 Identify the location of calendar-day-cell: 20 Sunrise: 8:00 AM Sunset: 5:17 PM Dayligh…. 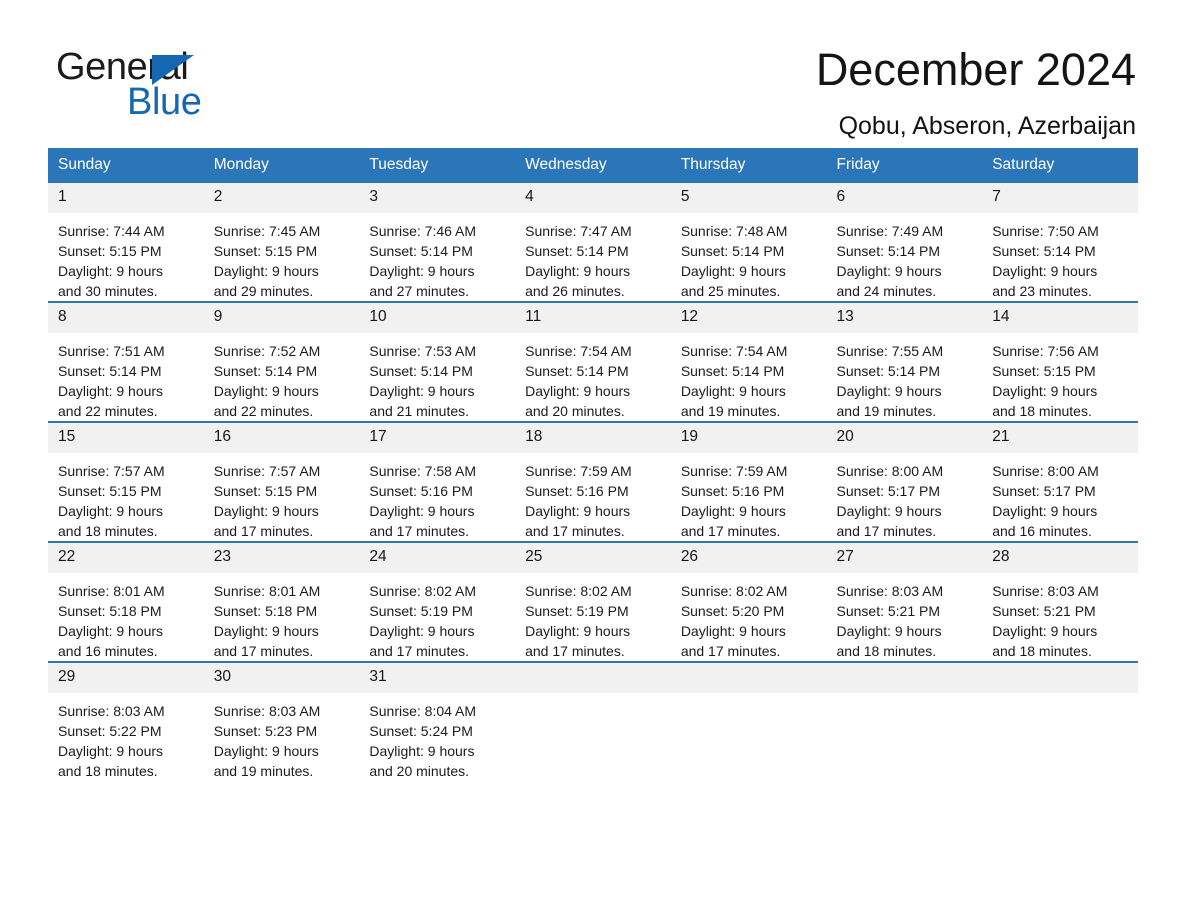
(904, 481).